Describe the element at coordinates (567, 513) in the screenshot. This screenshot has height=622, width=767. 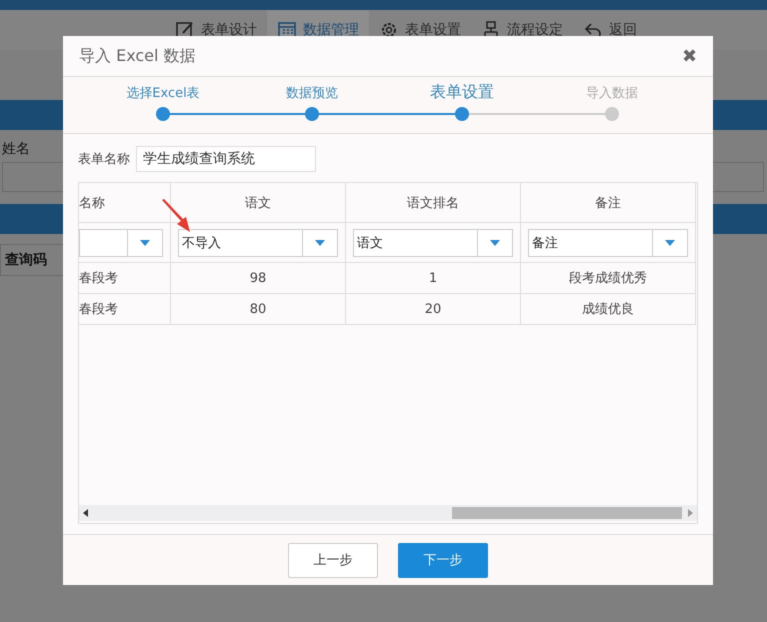
I see `scrollbar-thumb` at that location.